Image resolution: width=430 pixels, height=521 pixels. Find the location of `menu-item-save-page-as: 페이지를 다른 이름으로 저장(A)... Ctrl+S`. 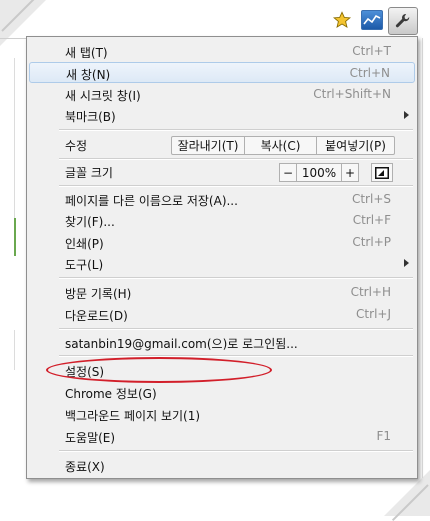

menu-item-save-page-as: 페이지를 다른 이름으로 저장(A)... Ctrl+S is located at coordinates (222, 199).